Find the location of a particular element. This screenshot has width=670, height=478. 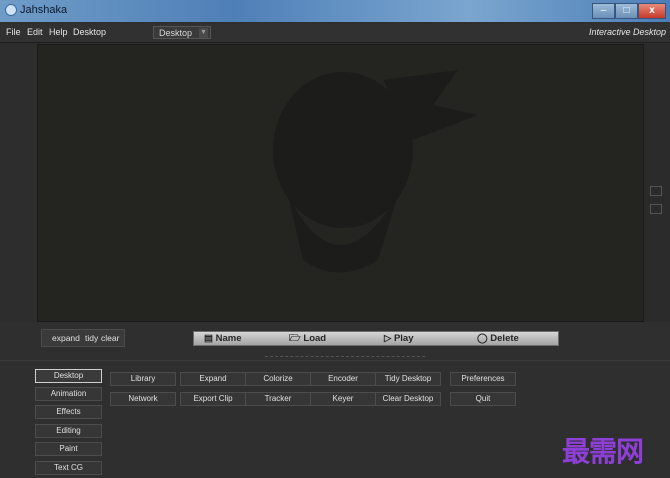

delete-clip-button: ◯ Delete is located at coordinates (498, 338).